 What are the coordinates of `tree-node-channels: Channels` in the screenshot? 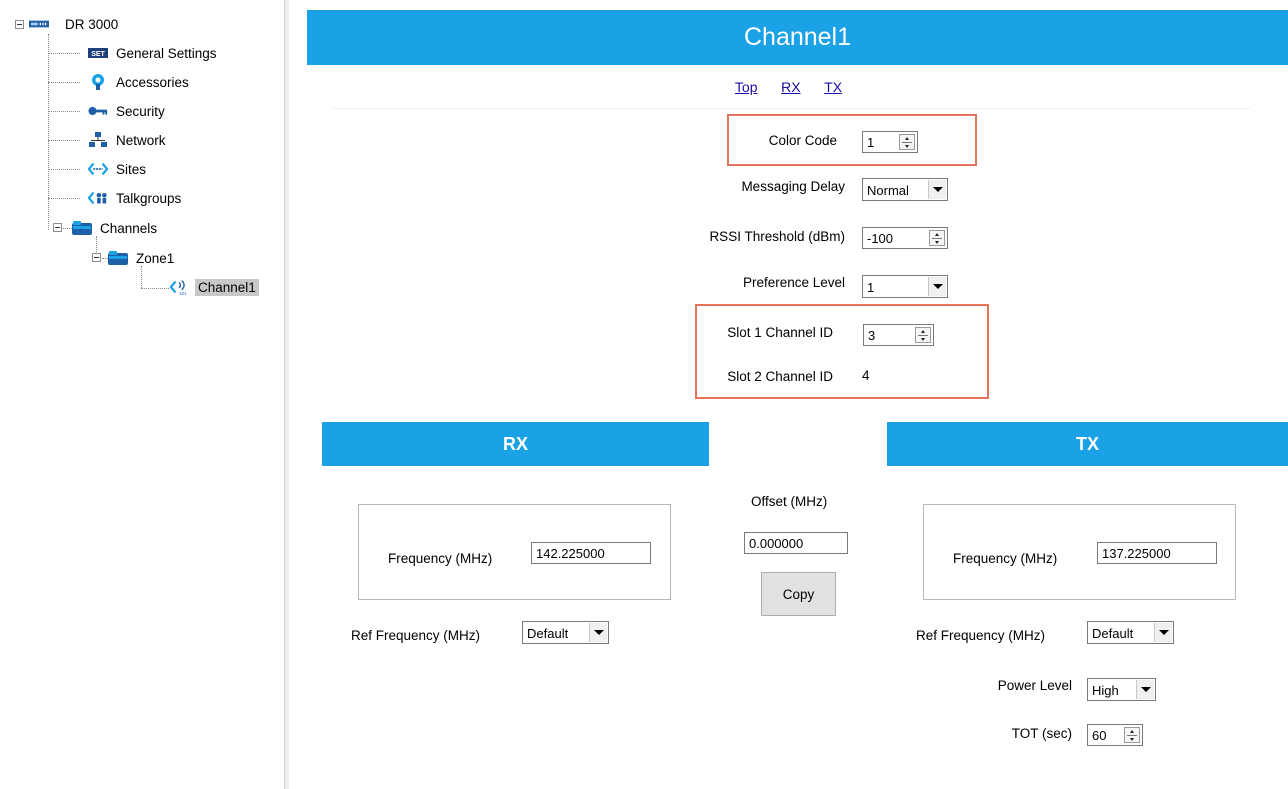 It's located at (116, 228).